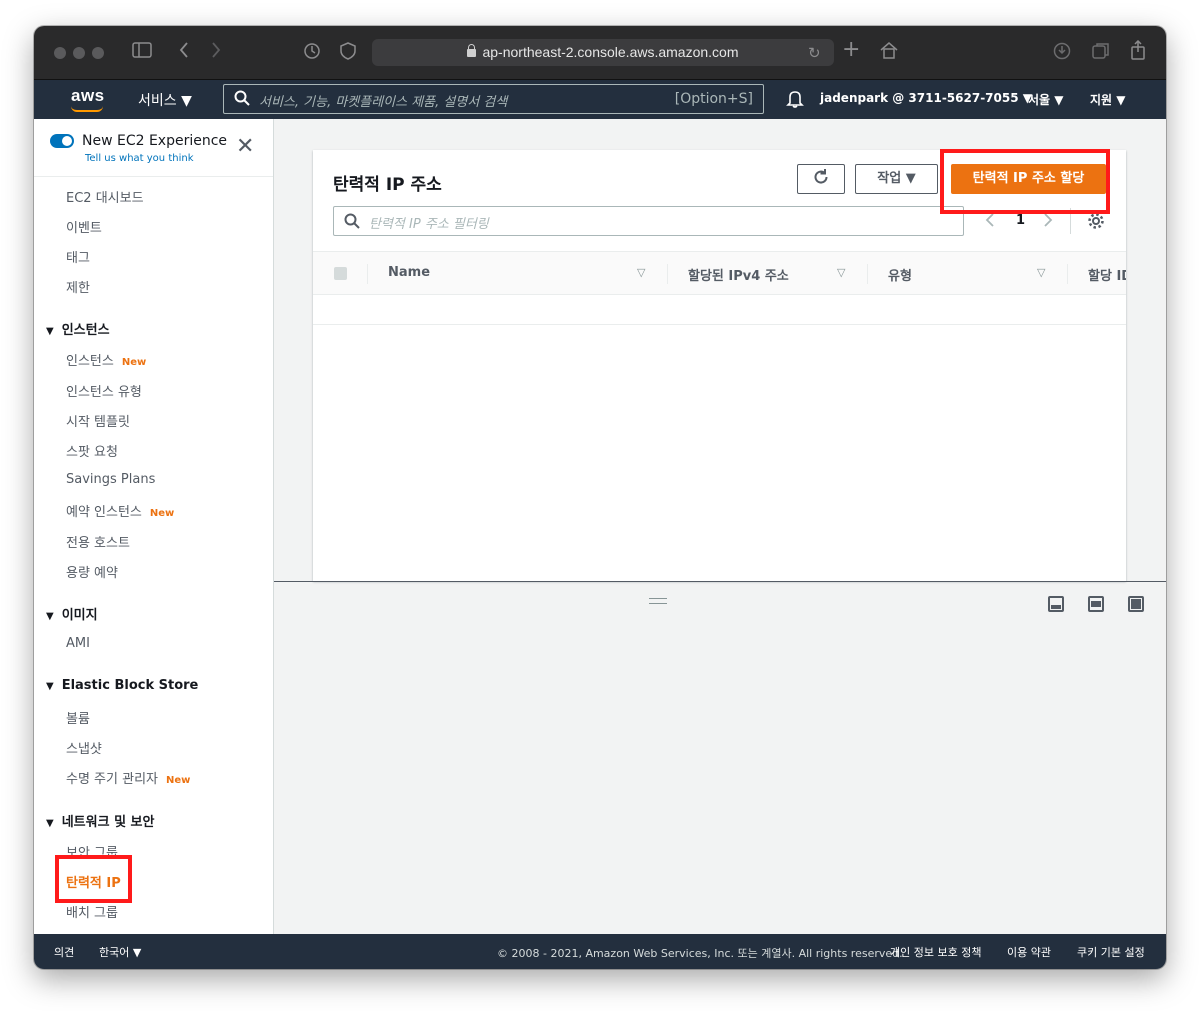 Image resolution: width=1200 pixels, height=1011 pixels. What do you see at coordinates (128, 777) in the screenshot?
I see `sidebar-item-lifecycle-manager: 수명 주기 관리자 New` at bounding box center [128, 777].